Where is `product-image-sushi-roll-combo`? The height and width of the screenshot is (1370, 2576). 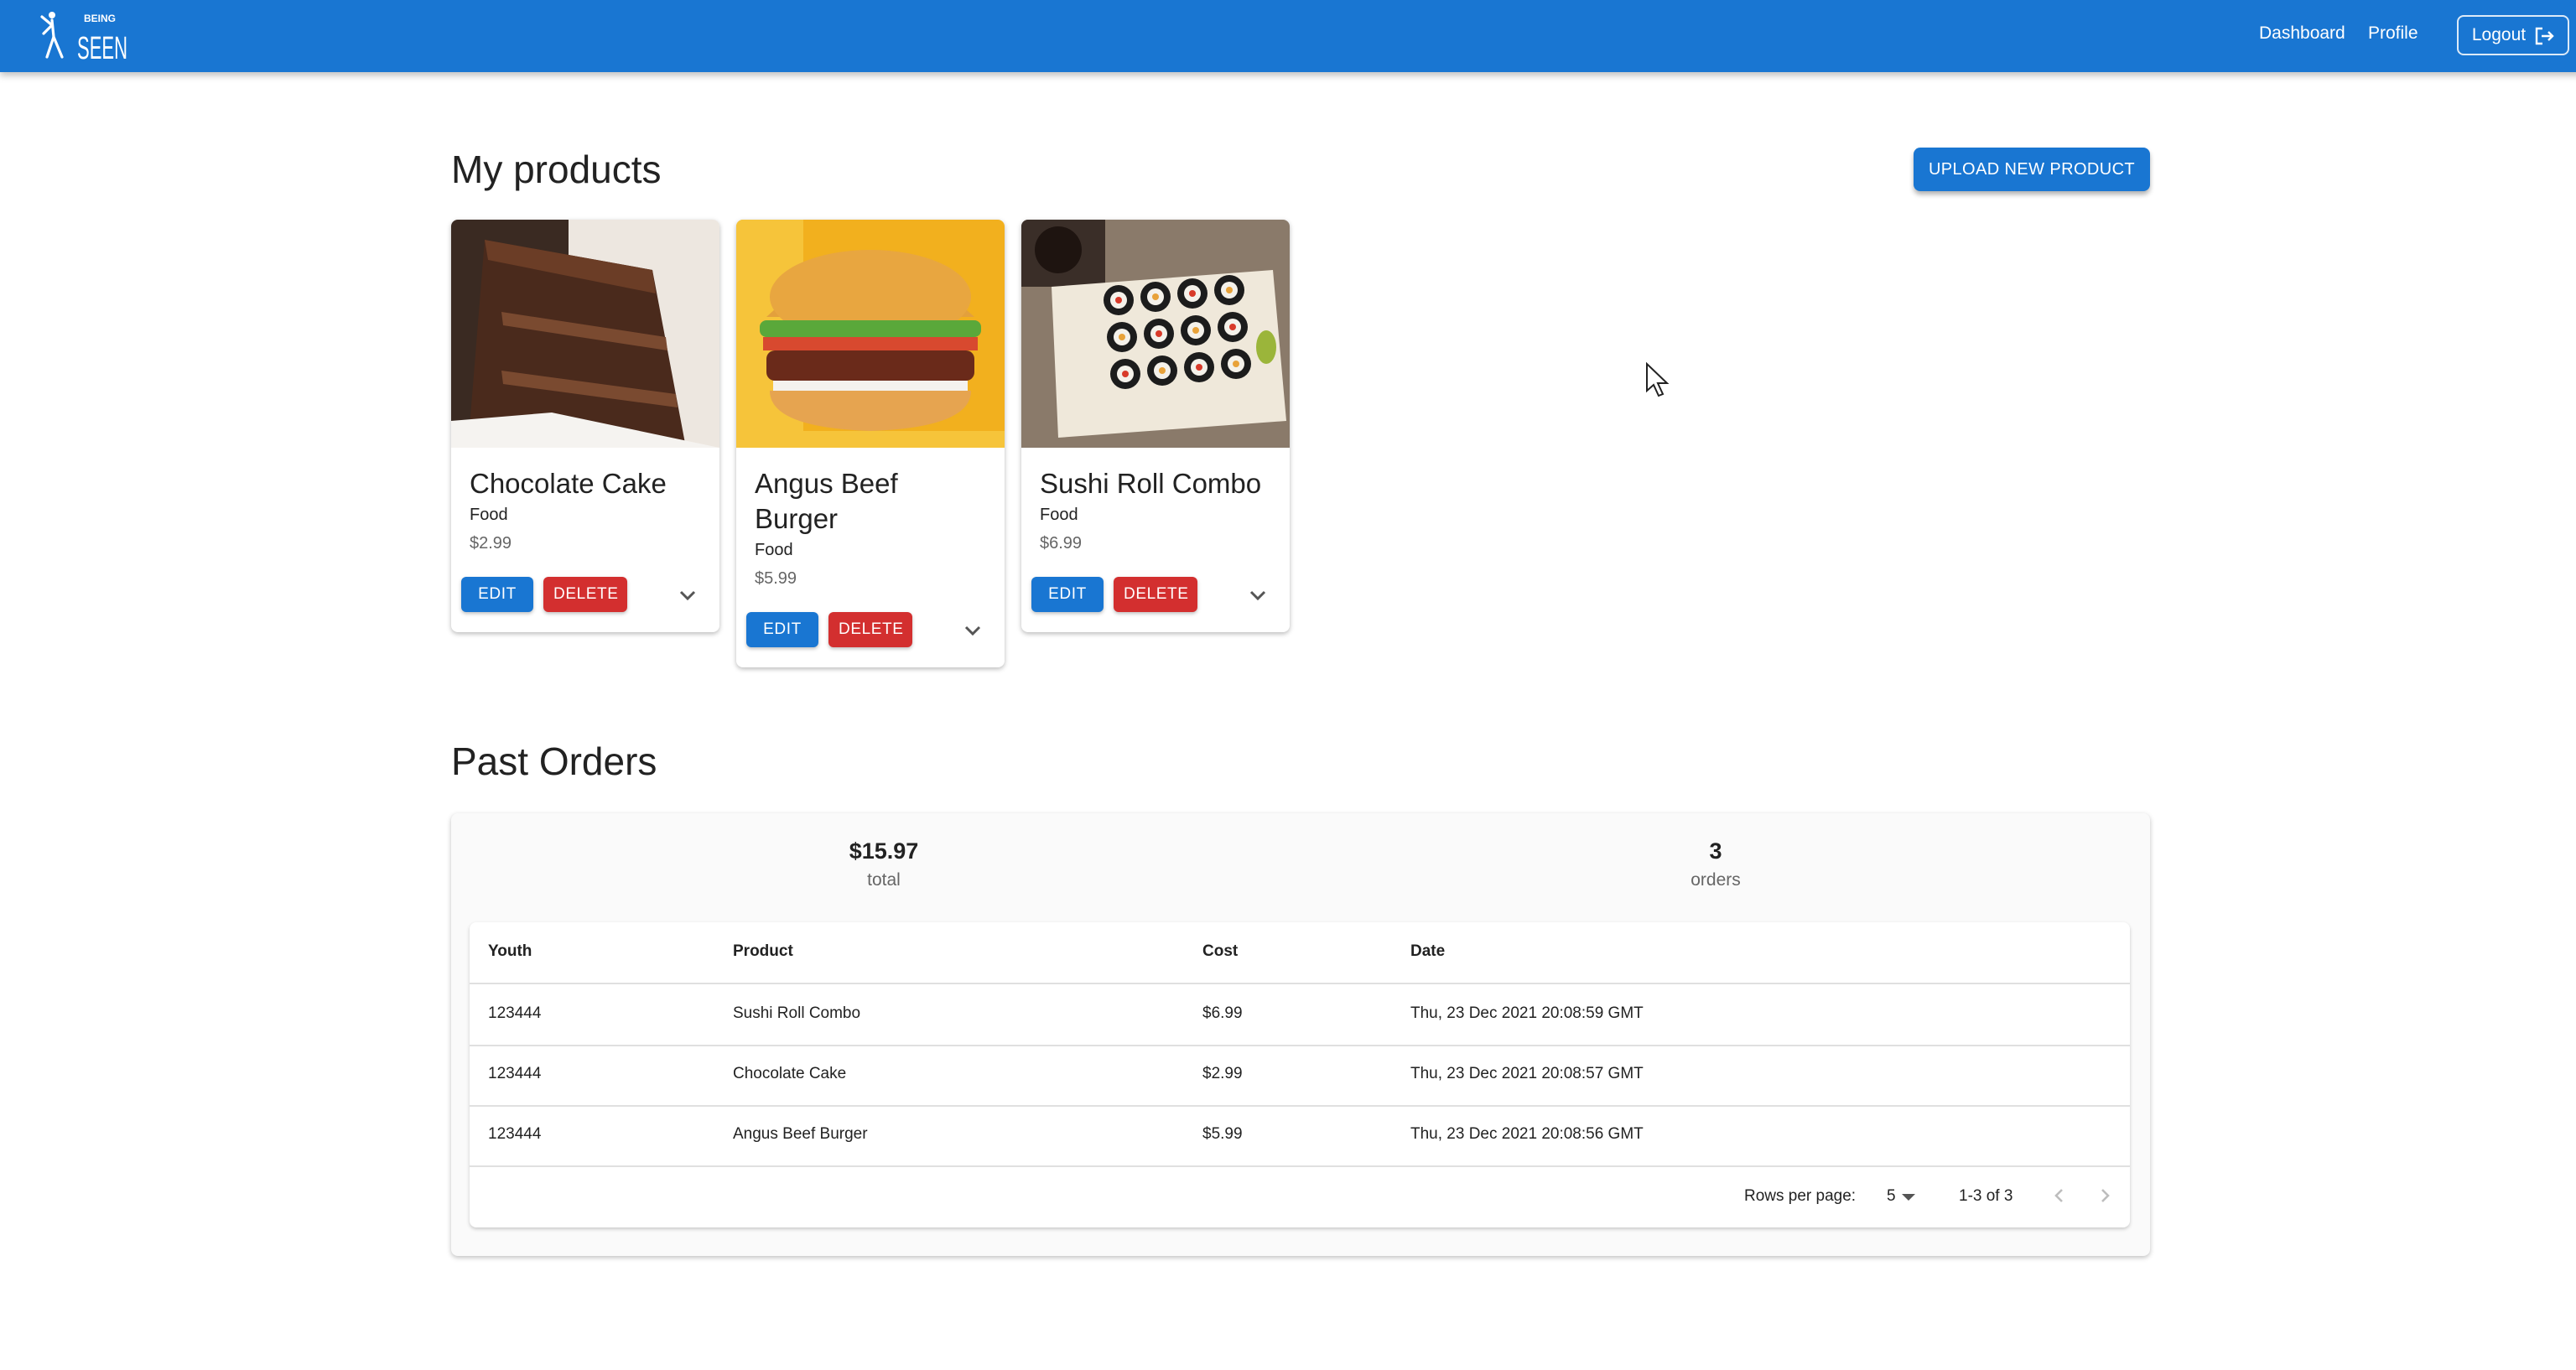 product-image-sushi-roll-combo is located at coordinates (1155, 334).